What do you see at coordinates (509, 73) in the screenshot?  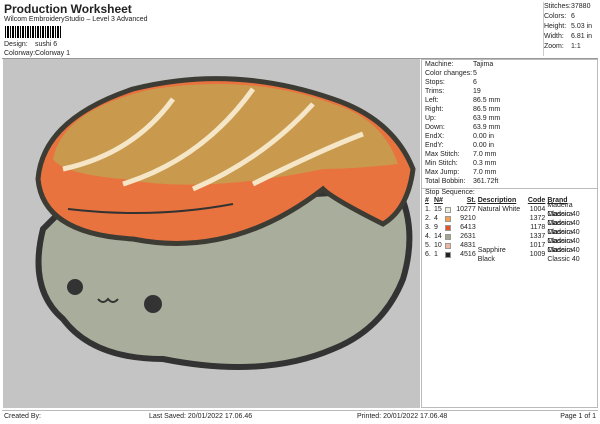 I see `detail-row: Color changes: 5` at bounding box center [509, 73].